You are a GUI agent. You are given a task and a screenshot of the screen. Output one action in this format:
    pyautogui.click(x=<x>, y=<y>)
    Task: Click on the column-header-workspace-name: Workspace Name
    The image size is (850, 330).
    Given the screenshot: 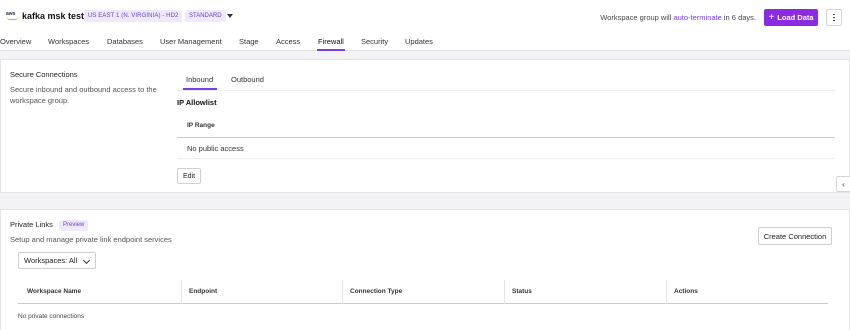 What is the action you would take?
    pyautogui.click(x=54, y=291)
    